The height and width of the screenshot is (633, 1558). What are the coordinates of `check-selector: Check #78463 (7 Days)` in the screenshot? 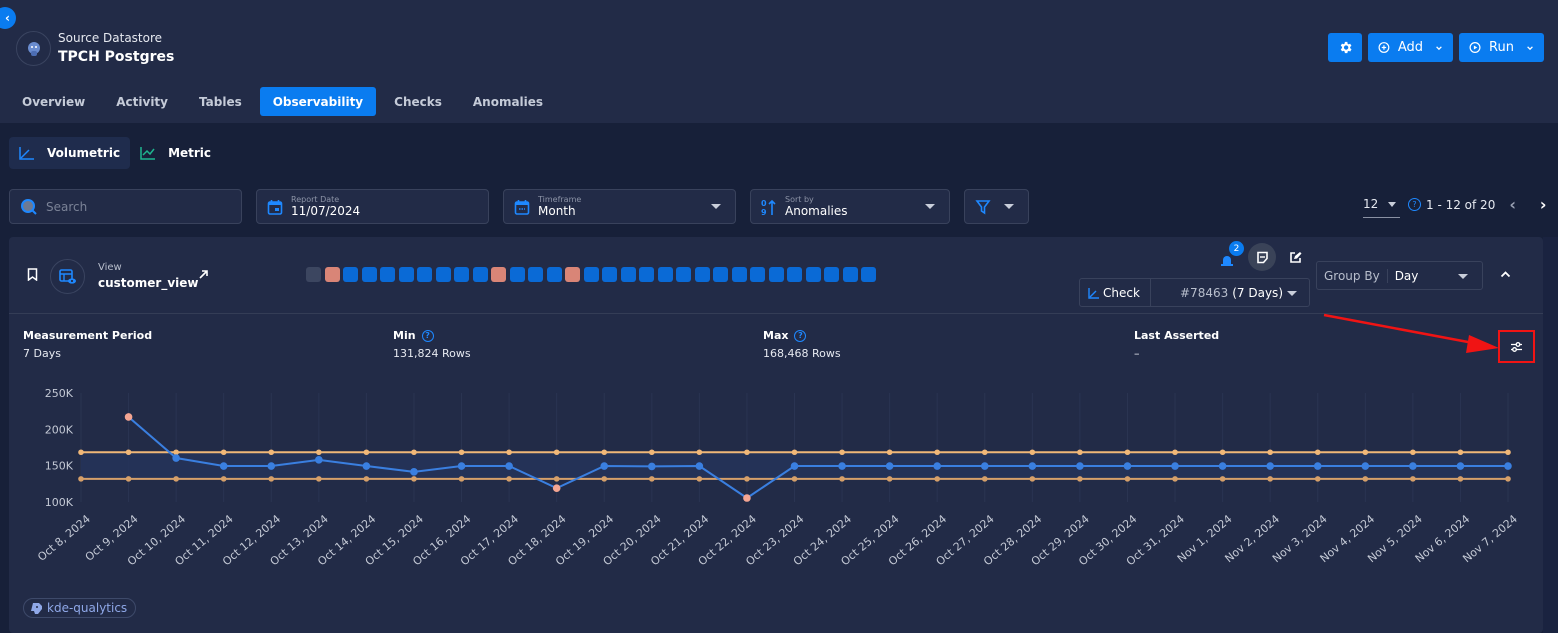 It's located at (1194, 292).